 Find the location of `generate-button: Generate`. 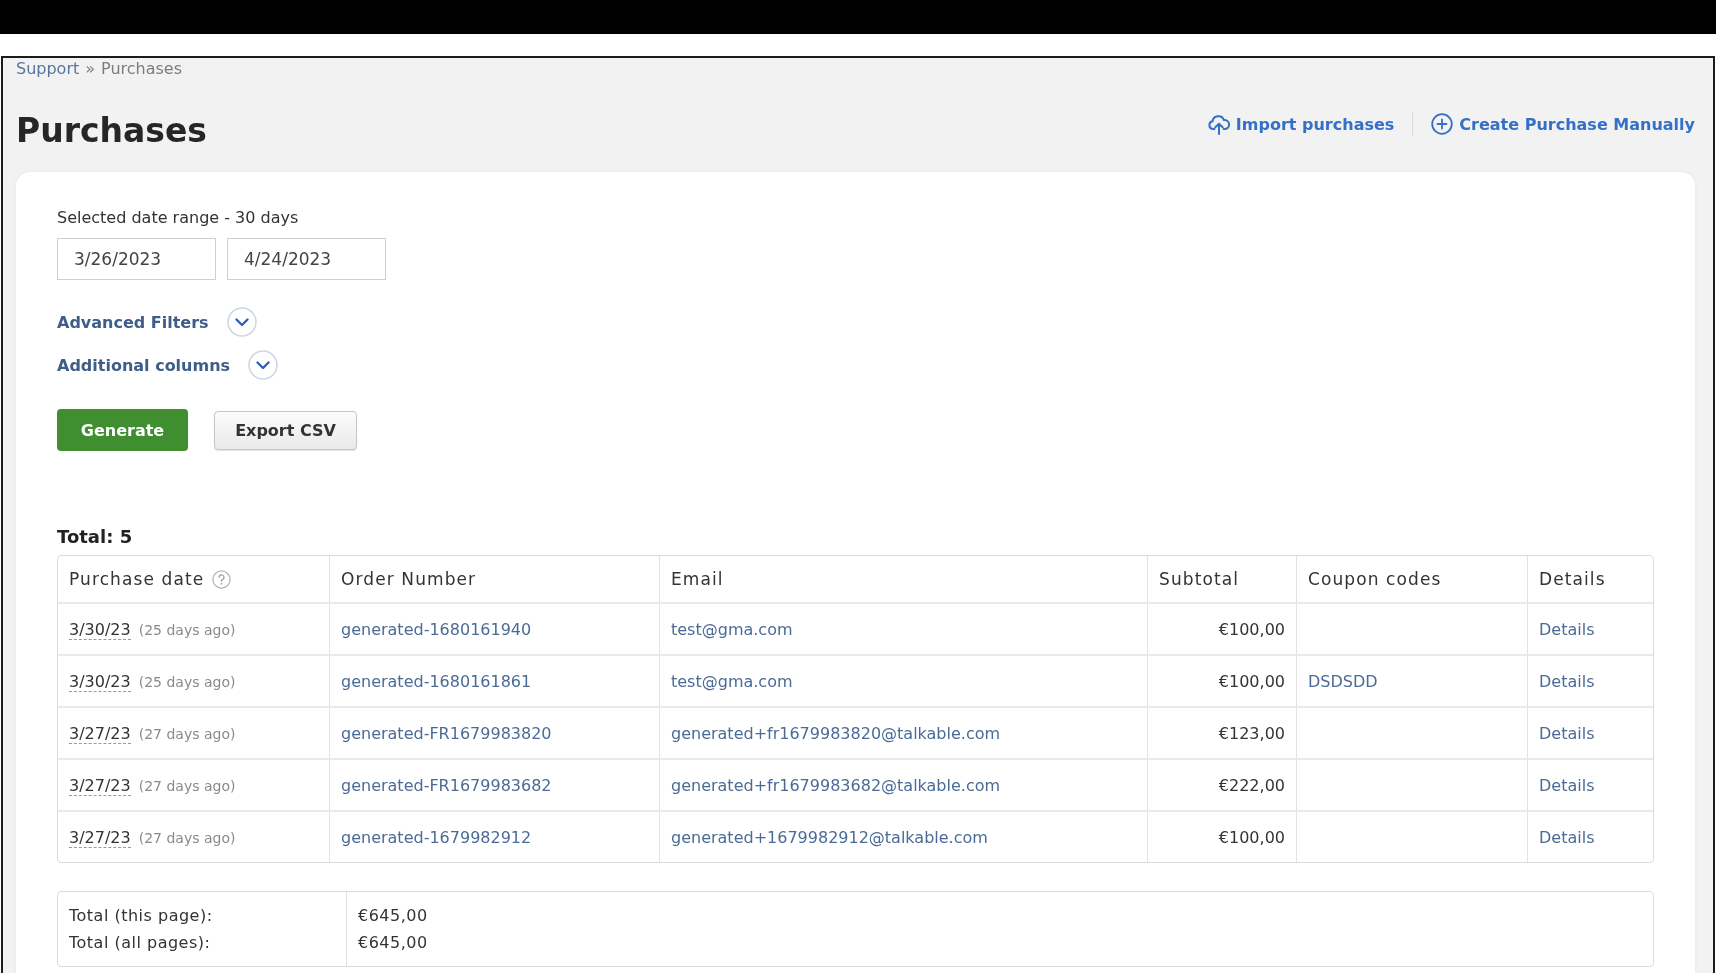

generate-button: Generate is located at coordinates (122, 430).